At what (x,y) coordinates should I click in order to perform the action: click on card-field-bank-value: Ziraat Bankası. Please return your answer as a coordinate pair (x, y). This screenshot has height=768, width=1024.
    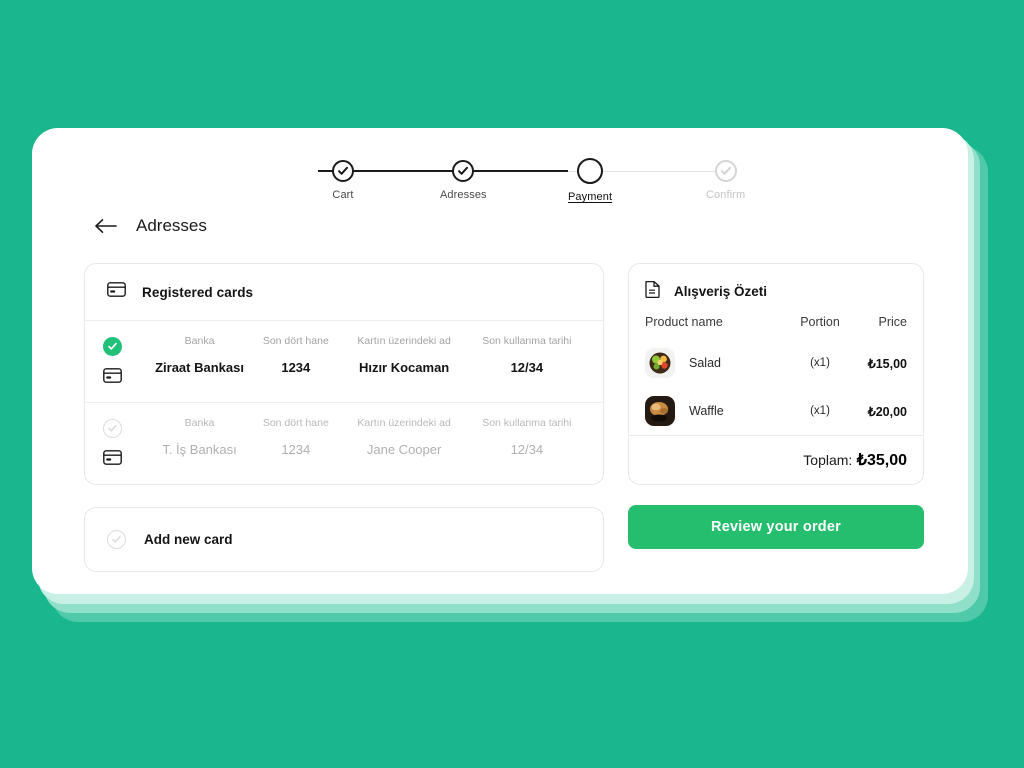
    Looking at the image, I should click on (199, 367).